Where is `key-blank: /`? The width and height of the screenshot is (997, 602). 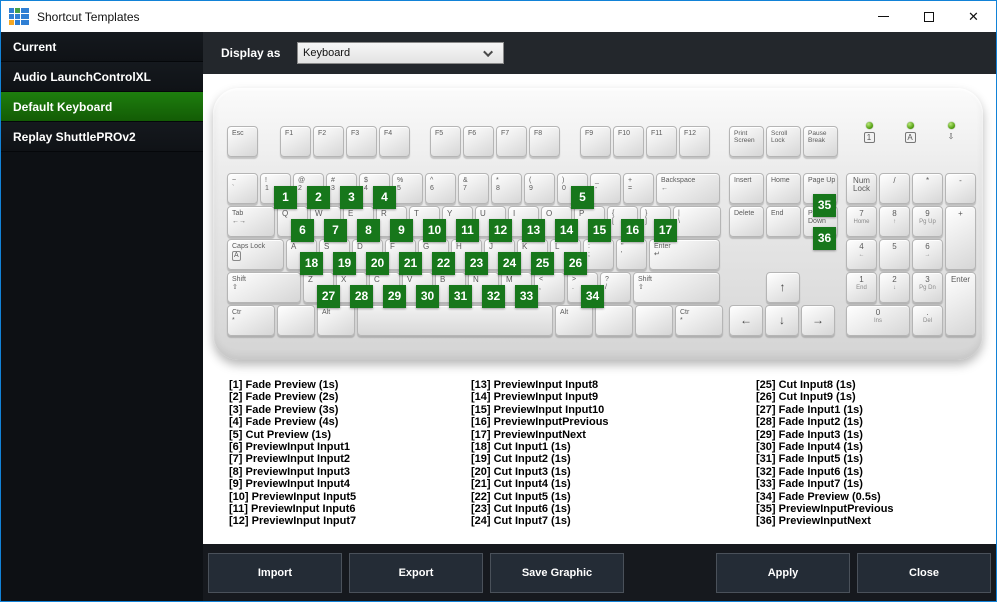 key-blank: / is located at coordinates (894, 188).